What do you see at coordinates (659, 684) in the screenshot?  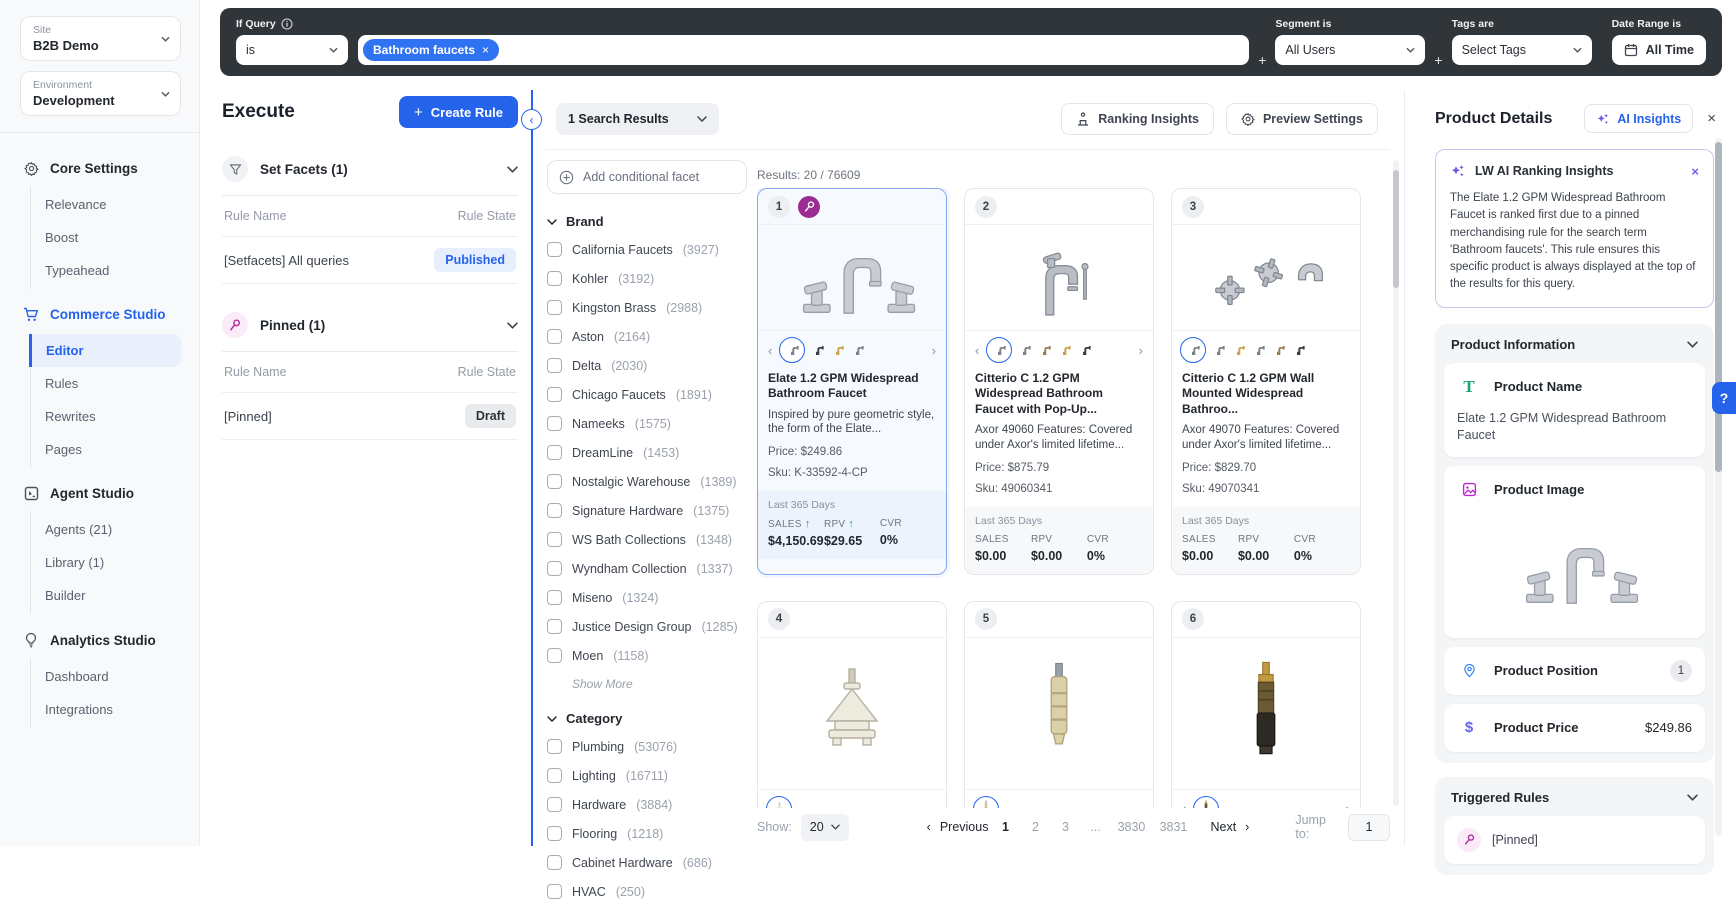 I see `show-more-link: Show More` at bounding box center [659, 684].